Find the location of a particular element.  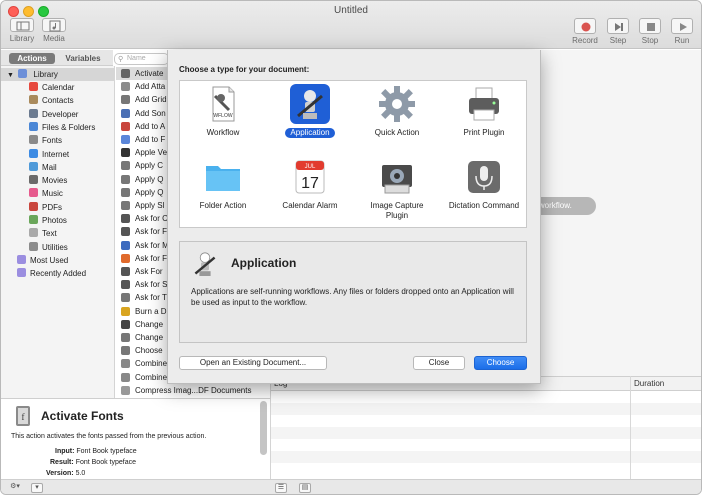

type-workflow: WFLOW Workflow is located at coordinates (223, 111).